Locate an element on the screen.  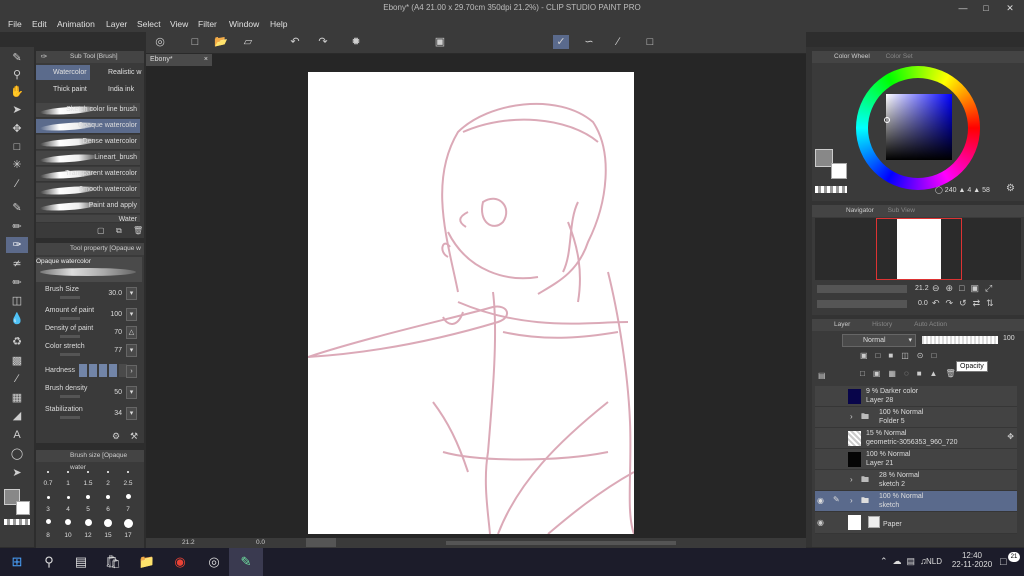
delete-subtool-icon: 🗑 is located at coordinates (138, 230).